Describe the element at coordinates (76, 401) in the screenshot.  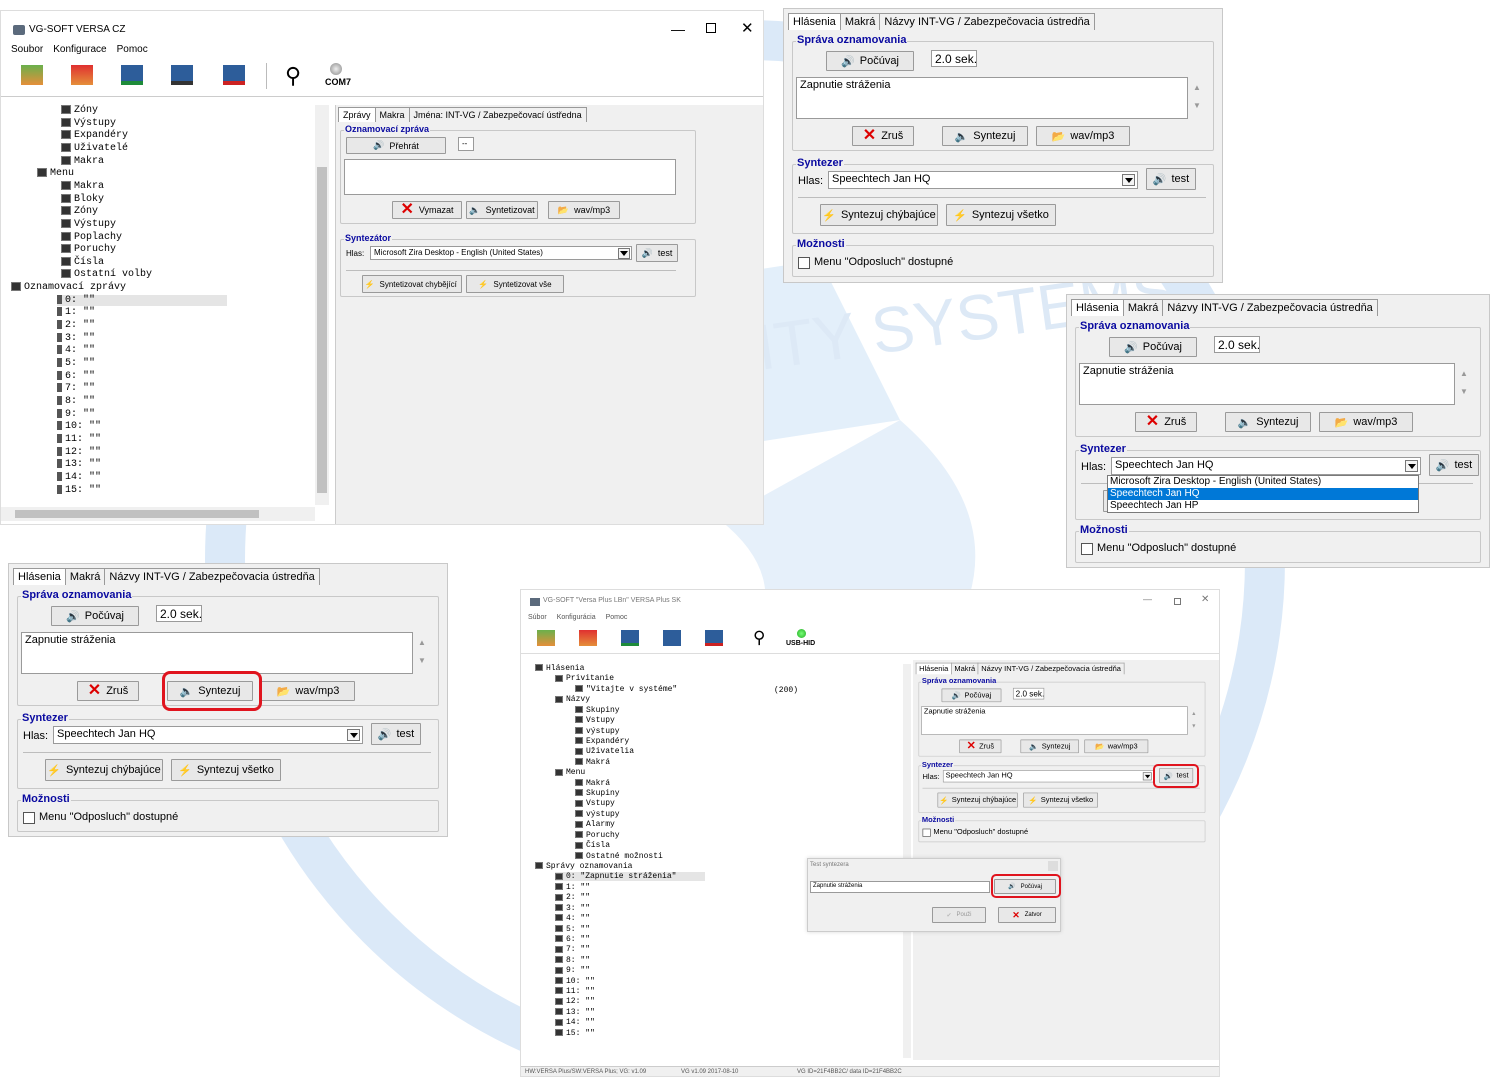
I see `tree-message-item: 8: ""` at that location.